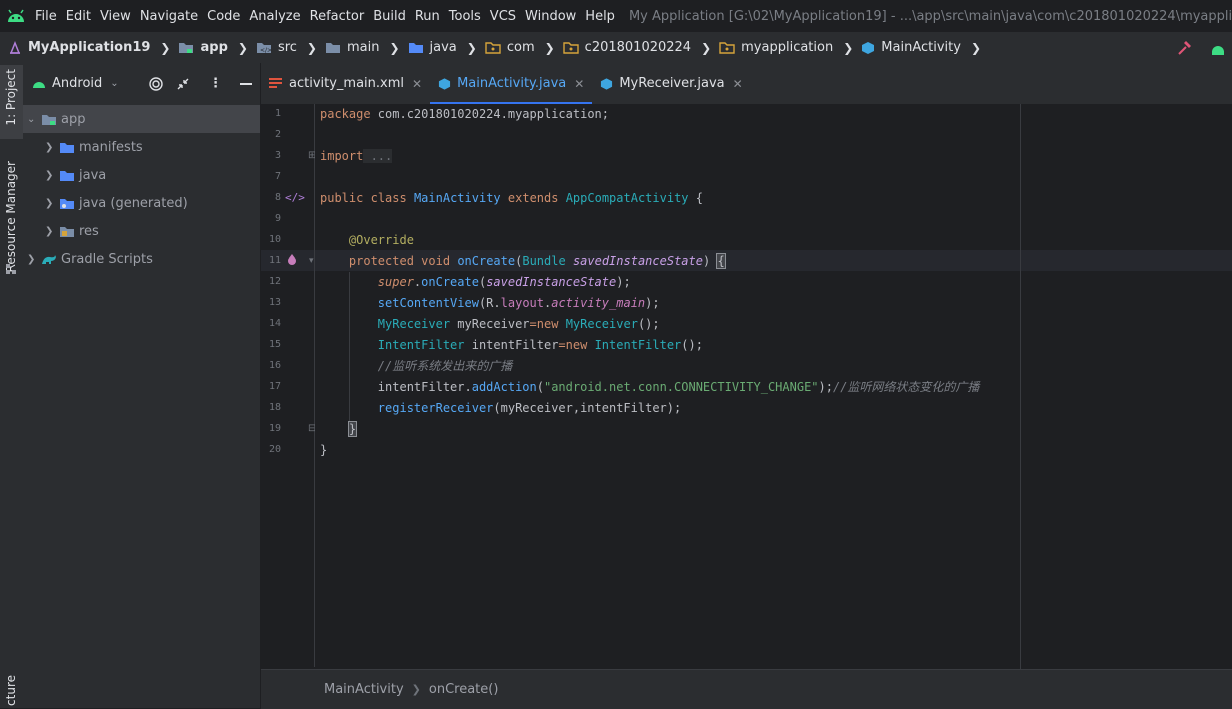 The width and height of the screenshot is (1232, 709). Describe the element at coordinates (518, 324) in the screenshot. I see `code-line-14: MyReceiver myReceiver=new MyReceiver();` at that location.